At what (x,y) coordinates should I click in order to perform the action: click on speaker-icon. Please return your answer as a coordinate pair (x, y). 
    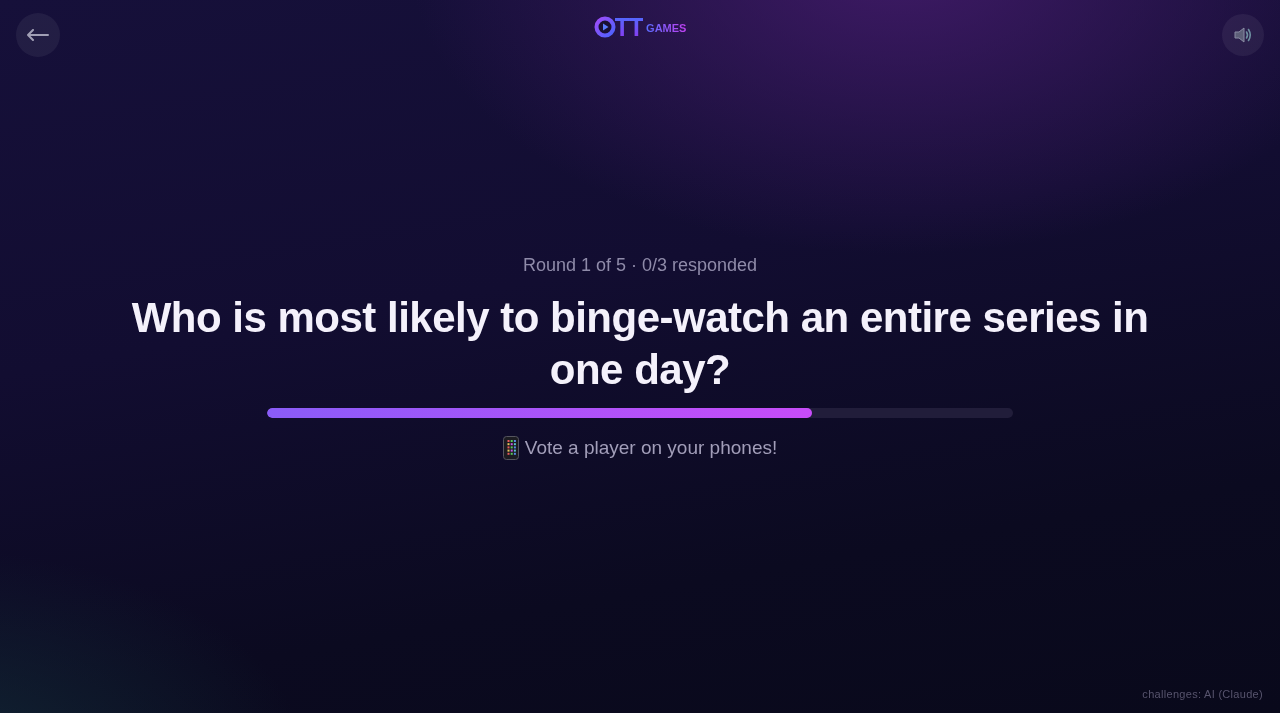
    Looking at the image, I should click on (1243, 35).